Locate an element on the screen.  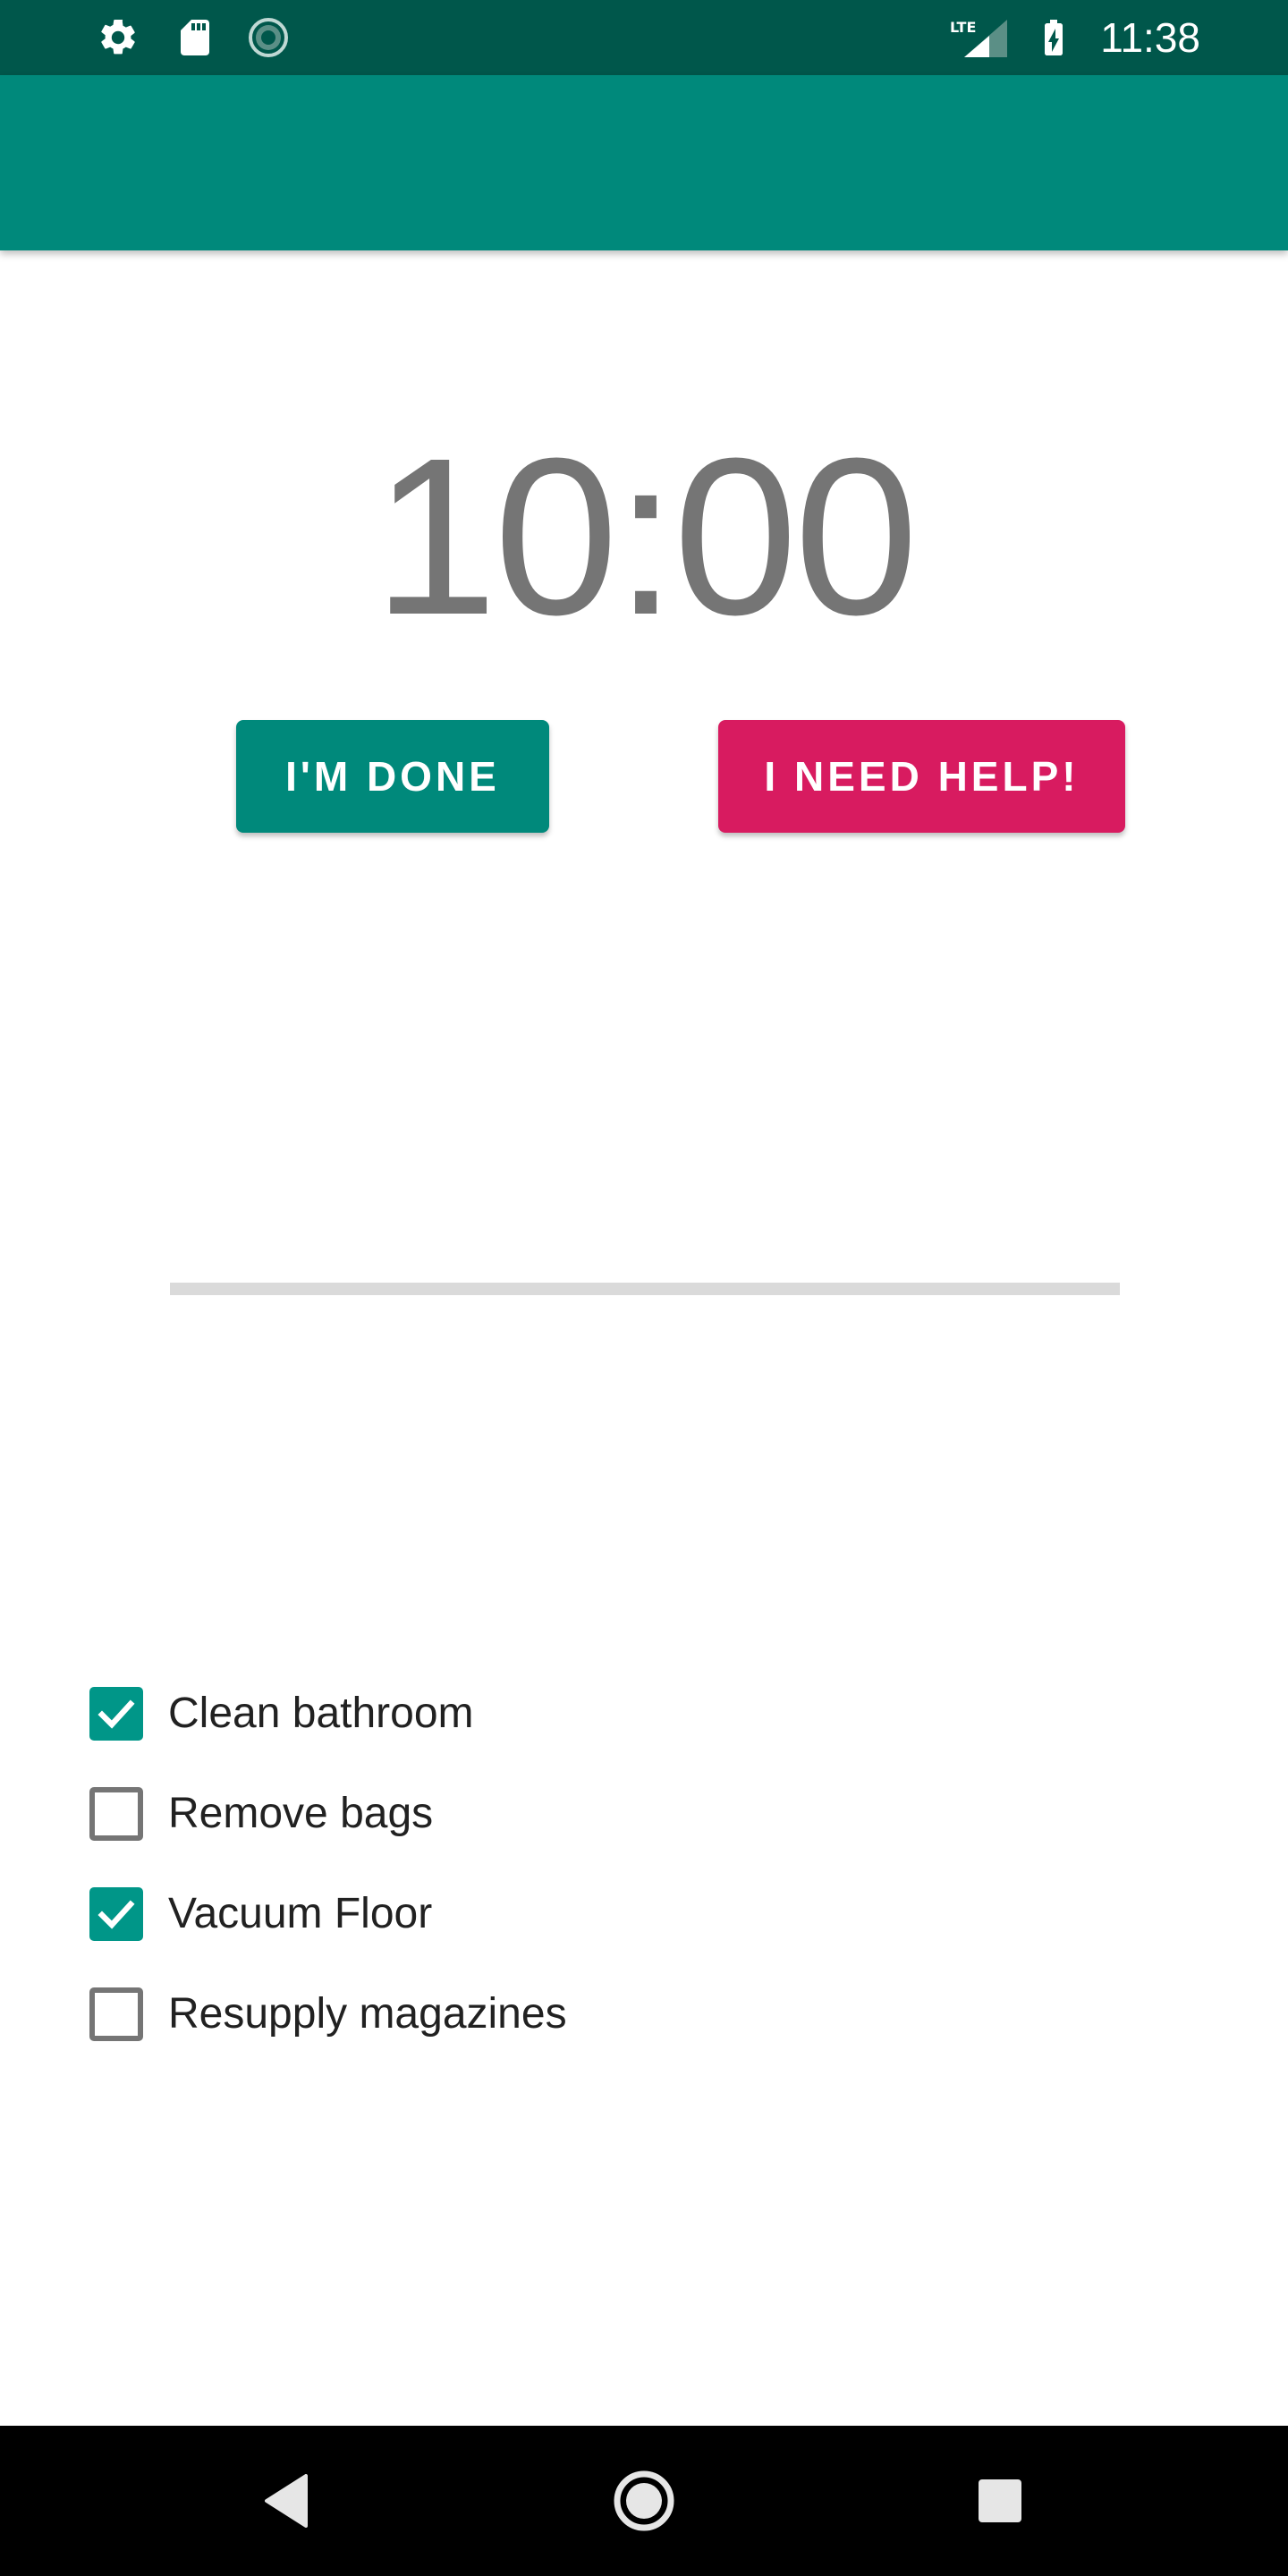
gear-icon is located at coordinates (118, 37).